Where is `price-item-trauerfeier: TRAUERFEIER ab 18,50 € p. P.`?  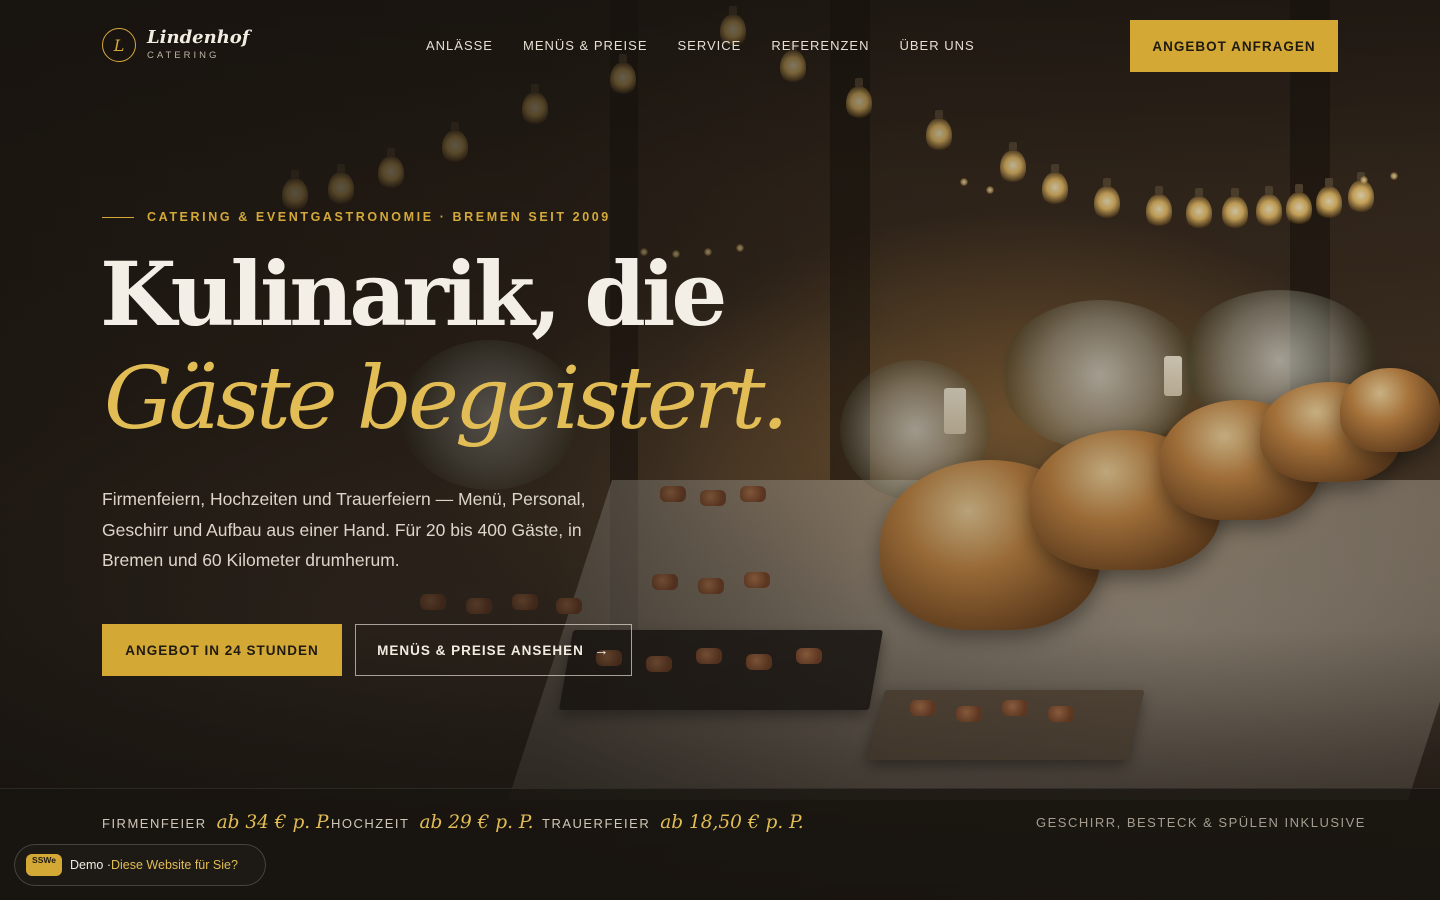
price-item-trauerfeier: TRAUERFEIER ab 18,50 € p. P. is located at coordinates (673, 822).